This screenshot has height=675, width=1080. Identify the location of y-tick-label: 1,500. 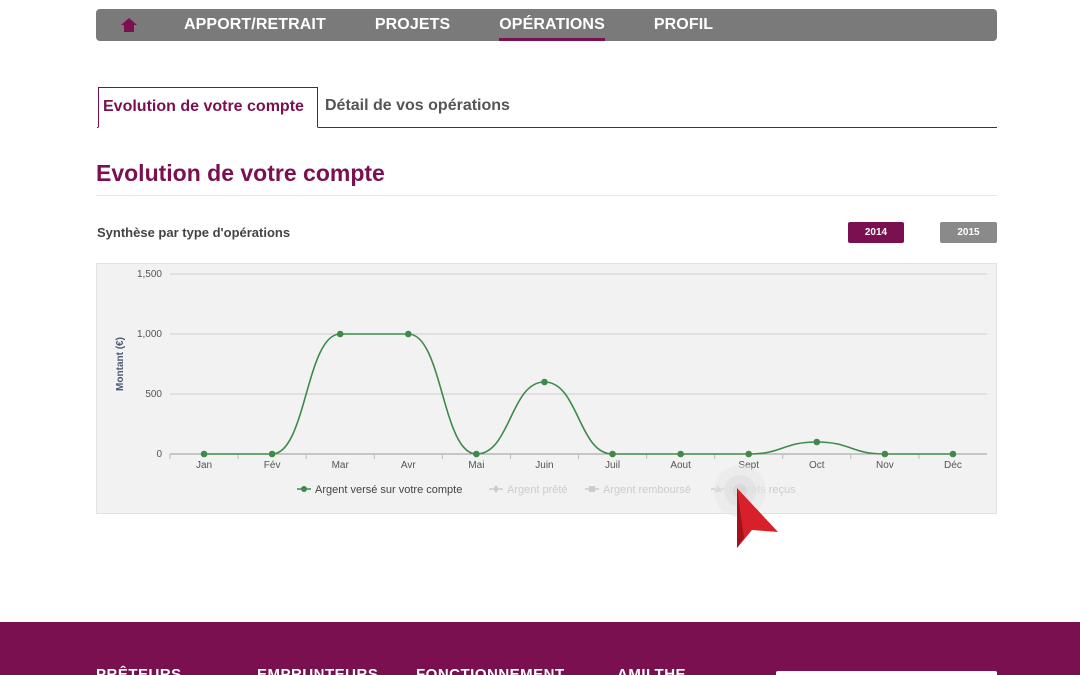
(149, 274).